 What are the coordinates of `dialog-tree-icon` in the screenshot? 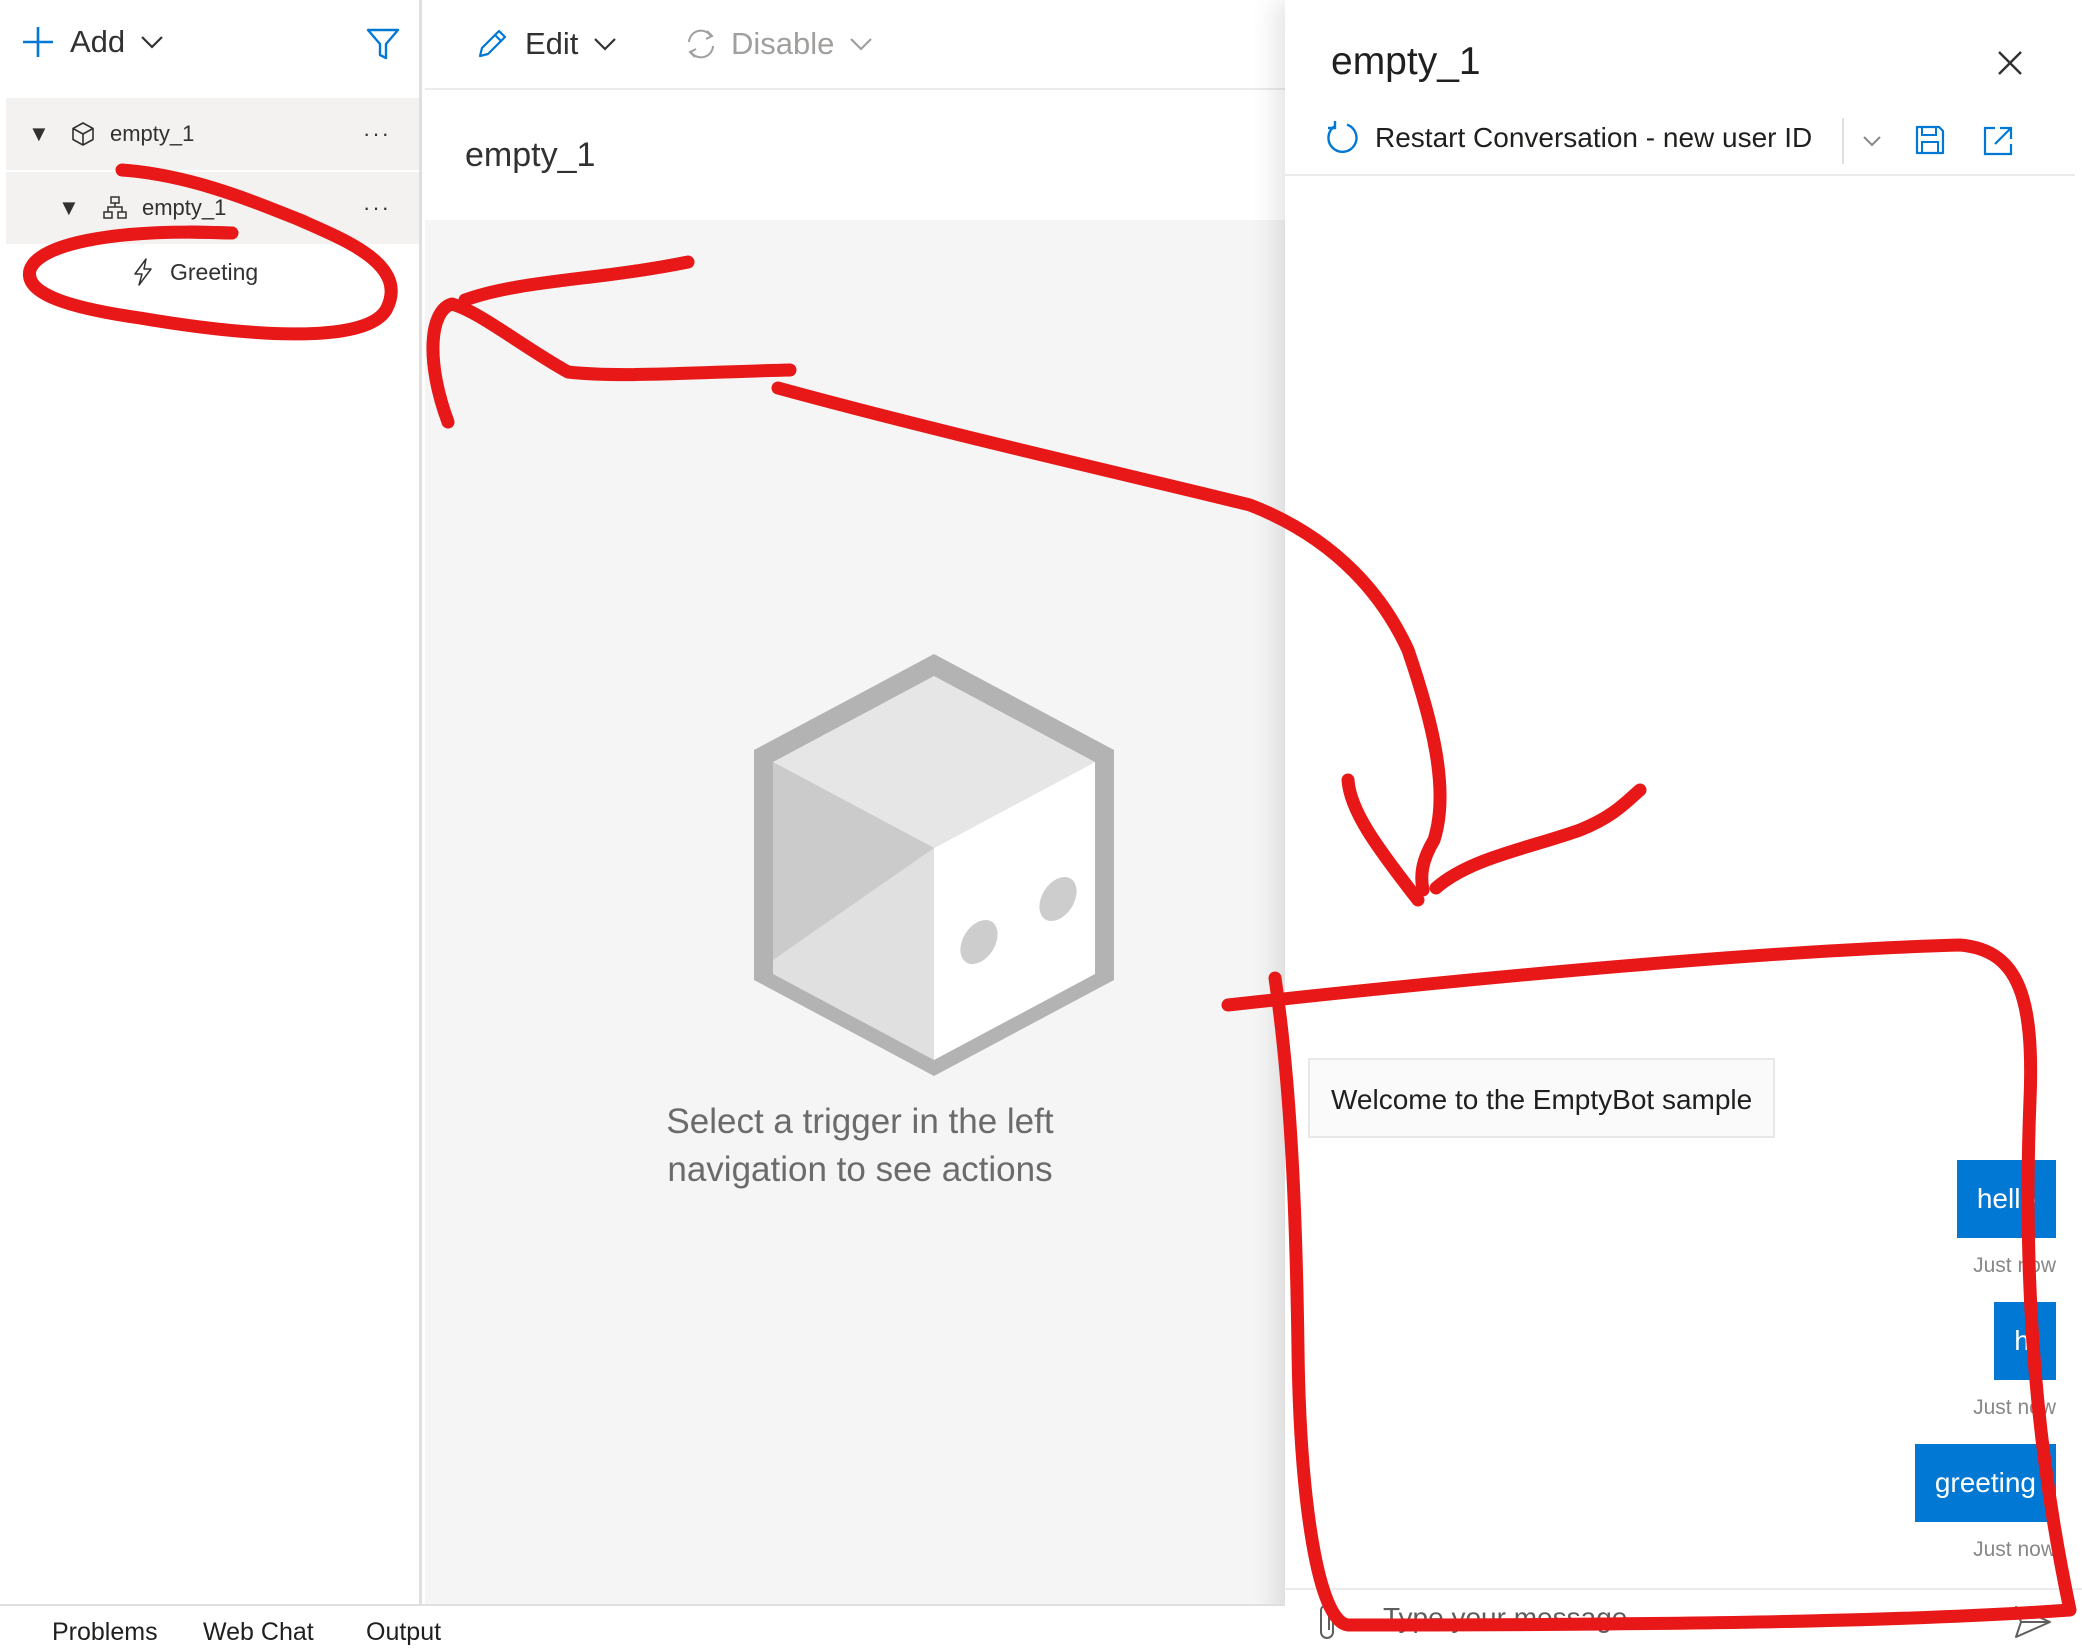 It's located at (115, 207).